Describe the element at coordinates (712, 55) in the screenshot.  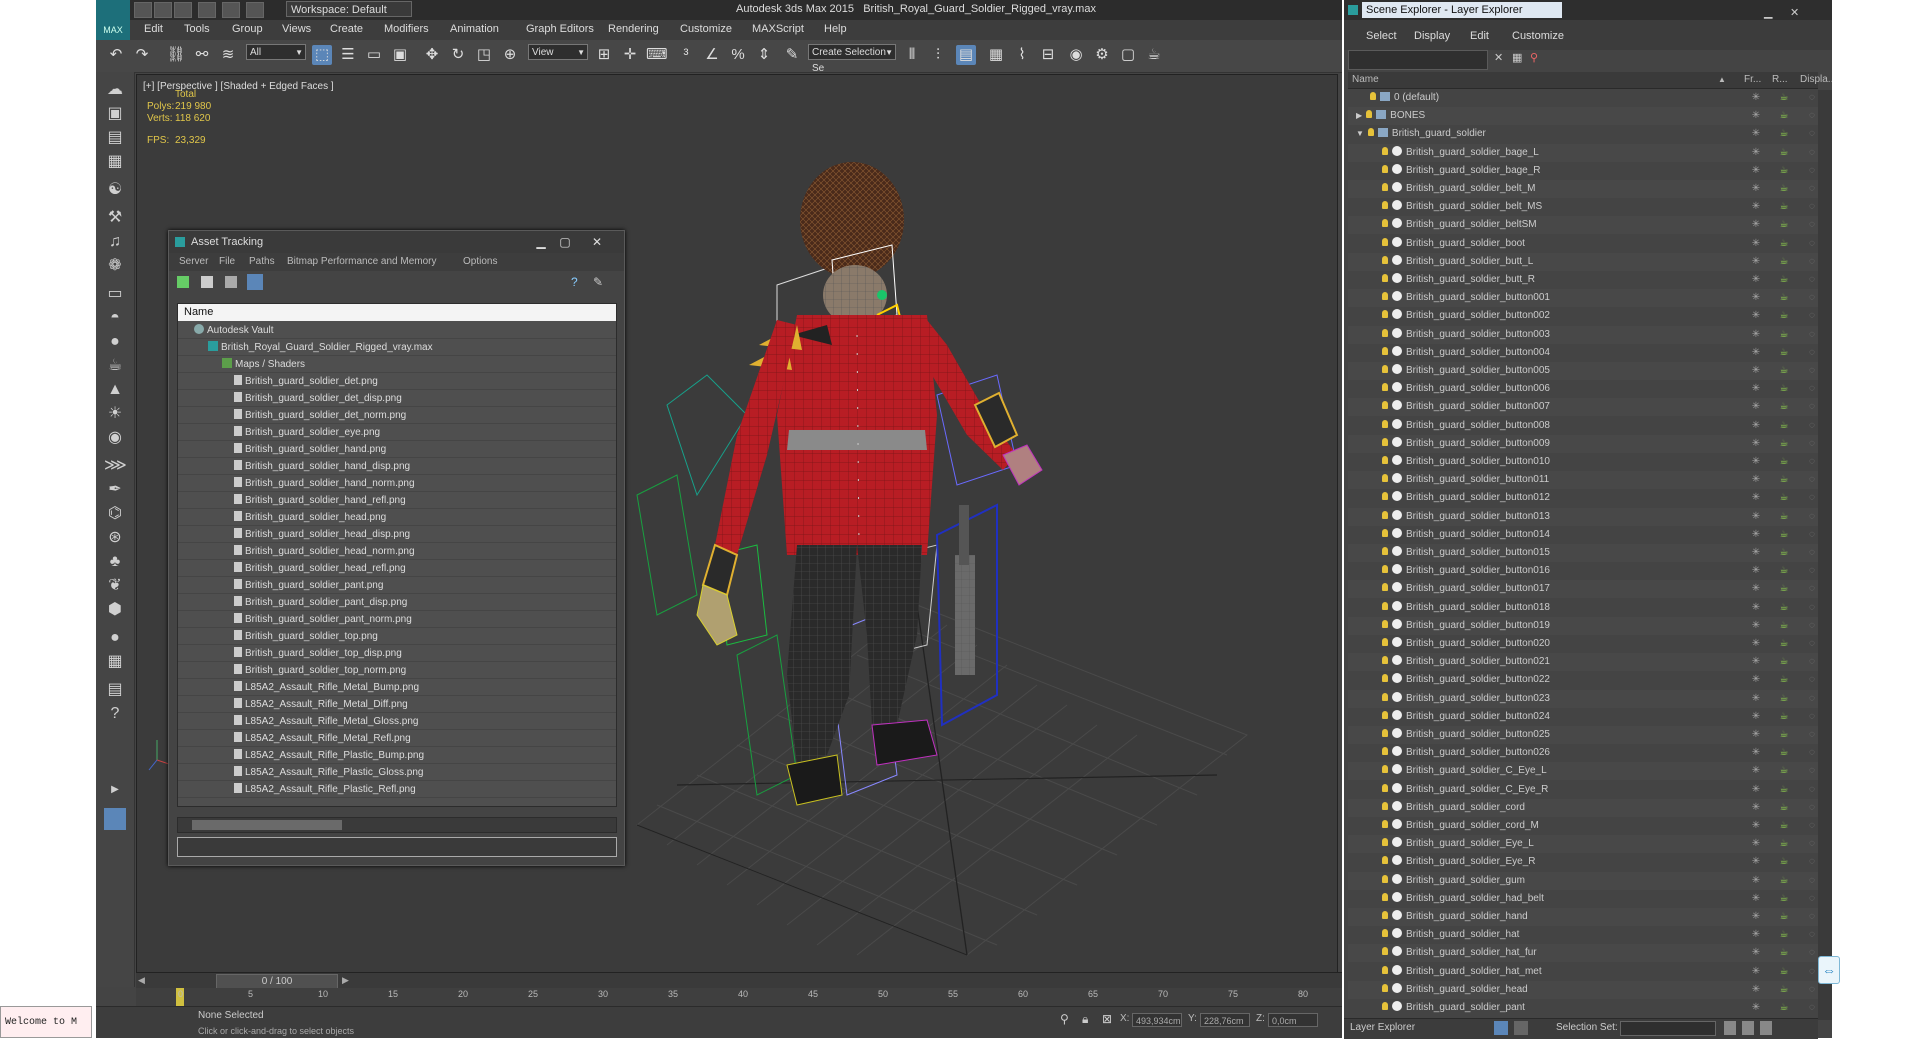
I see `angle-snap-icon: ∠` at that location.